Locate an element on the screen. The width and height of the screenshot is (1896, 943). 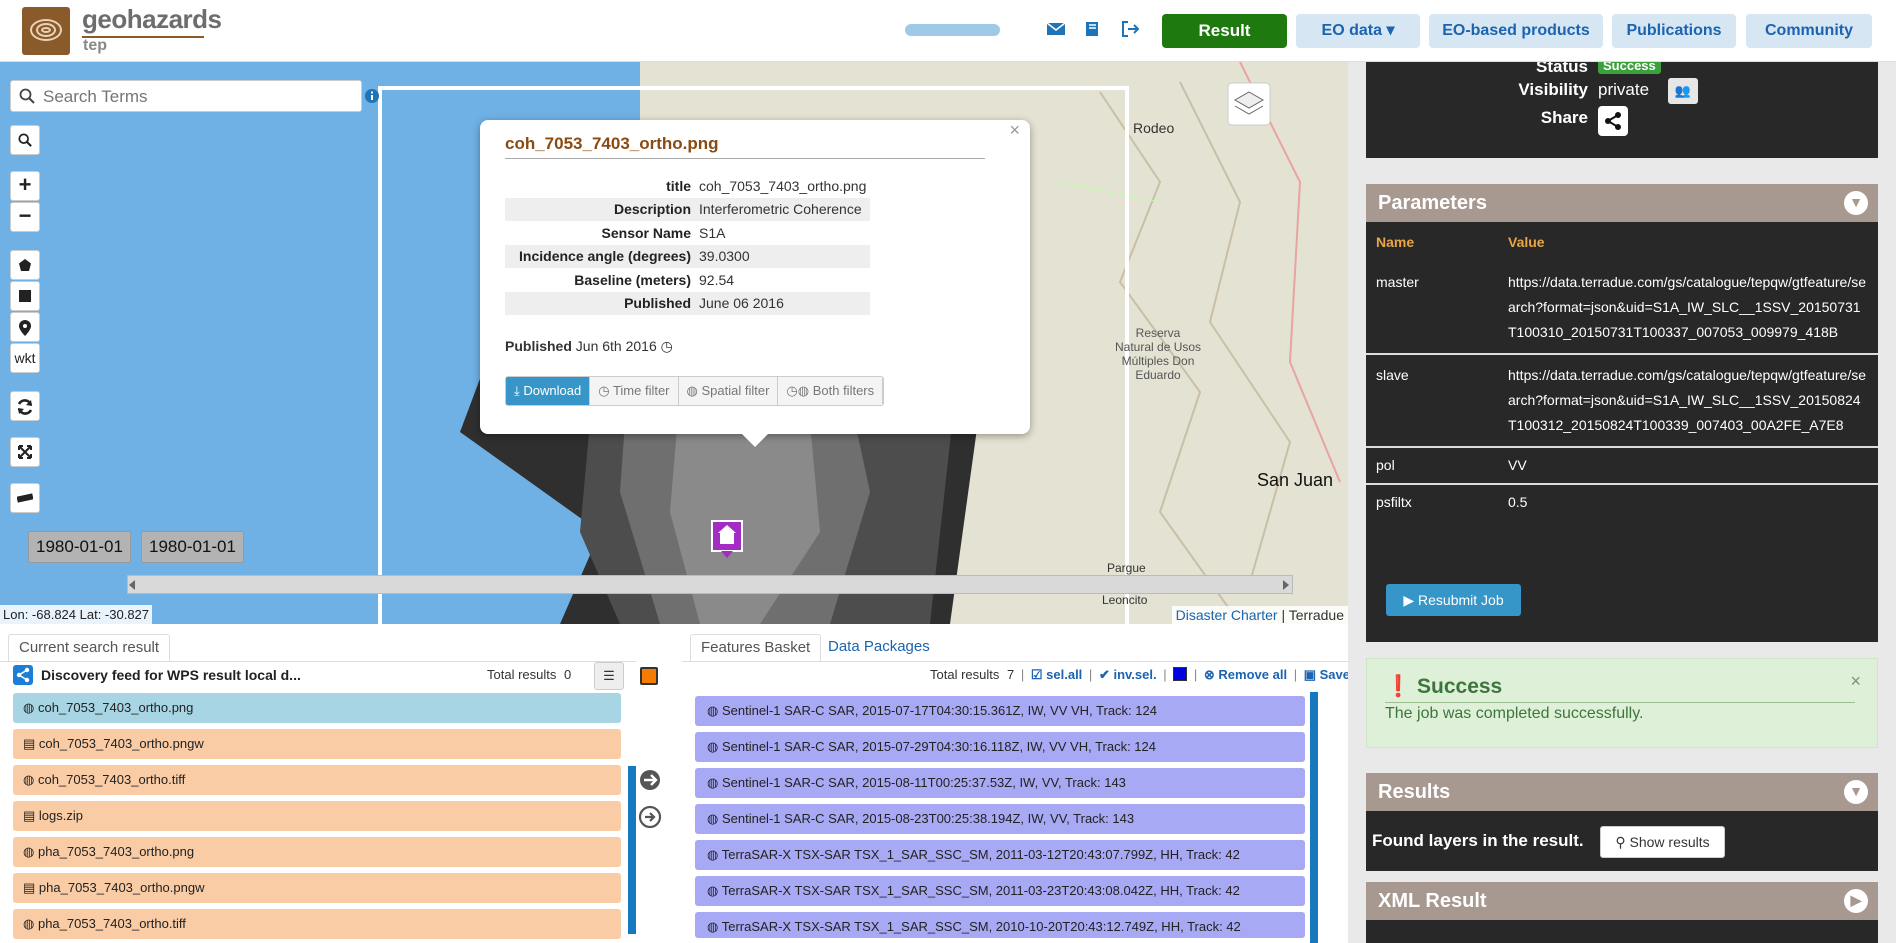
both-filters-button: ◷◍ Both filters is located at coordinates (831, 391).